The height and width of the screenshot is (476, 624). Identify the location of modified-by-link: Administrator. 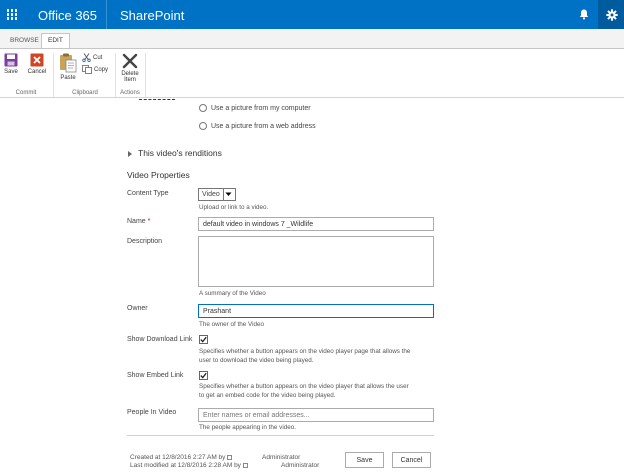
(300, 465).